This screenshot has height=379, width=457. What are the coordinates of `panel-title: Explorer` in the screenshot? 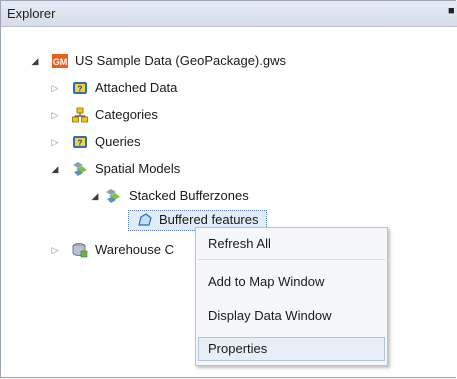 It's located at (31, 13).